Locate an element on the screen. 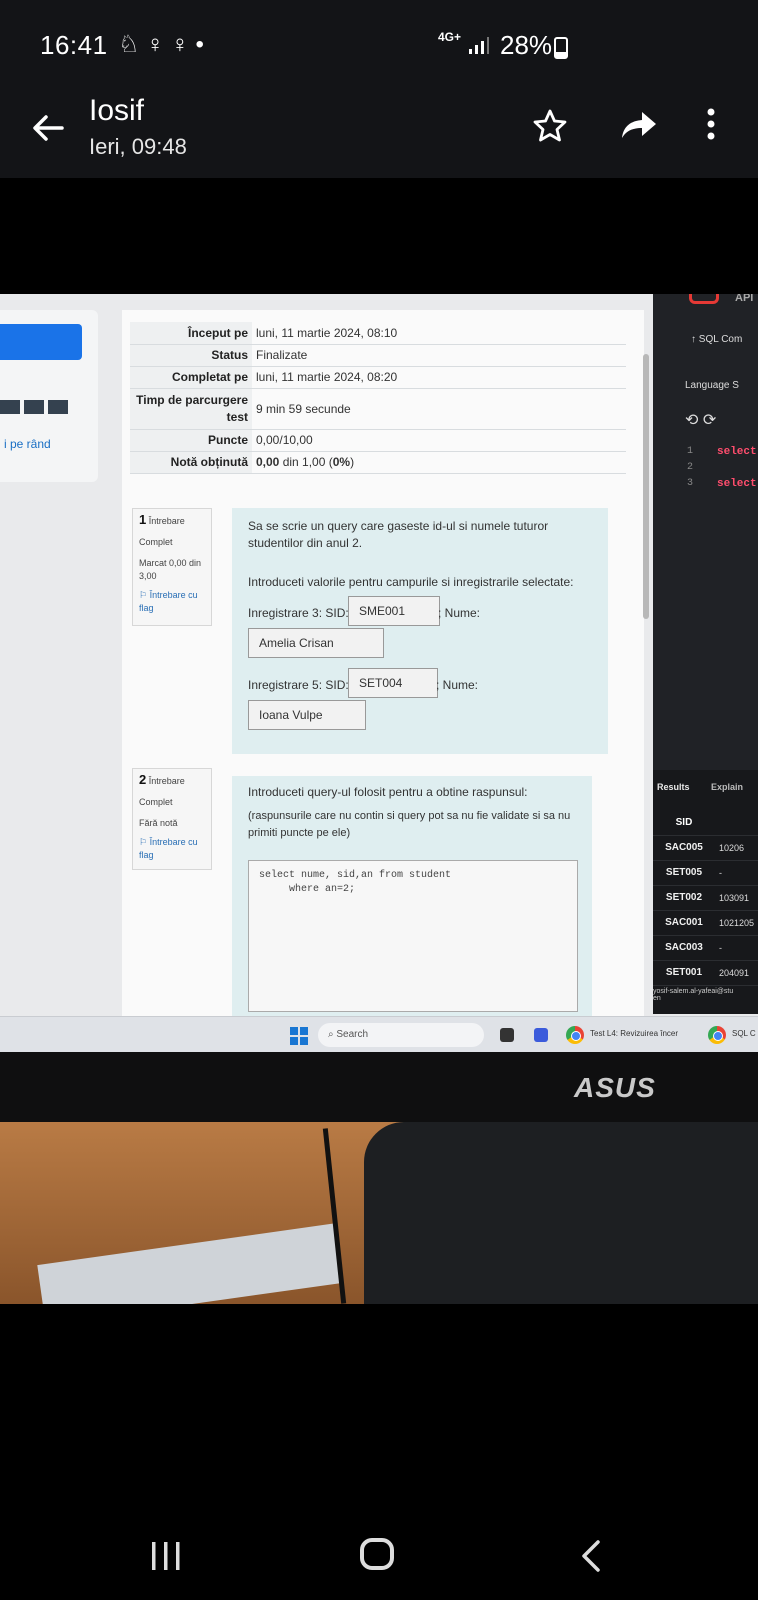 This screenshot has height=1600, width=758. line-numbers: 1 2 3 is located at coordinates (690, 468).